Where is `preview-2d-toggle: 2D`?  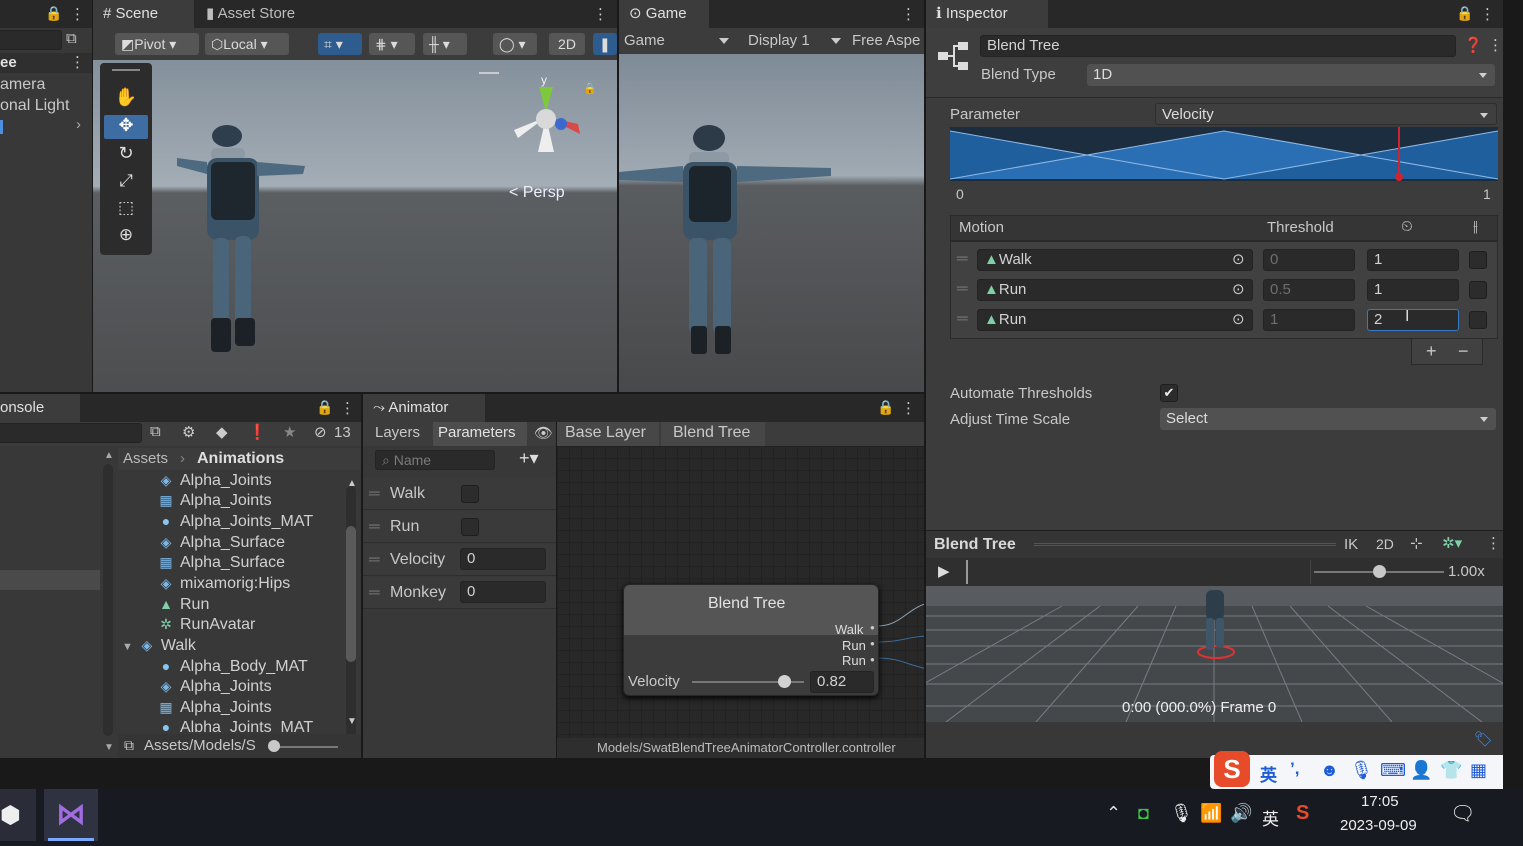
preview-2d-toggle: 2D is located at coordinates (1385, 544).